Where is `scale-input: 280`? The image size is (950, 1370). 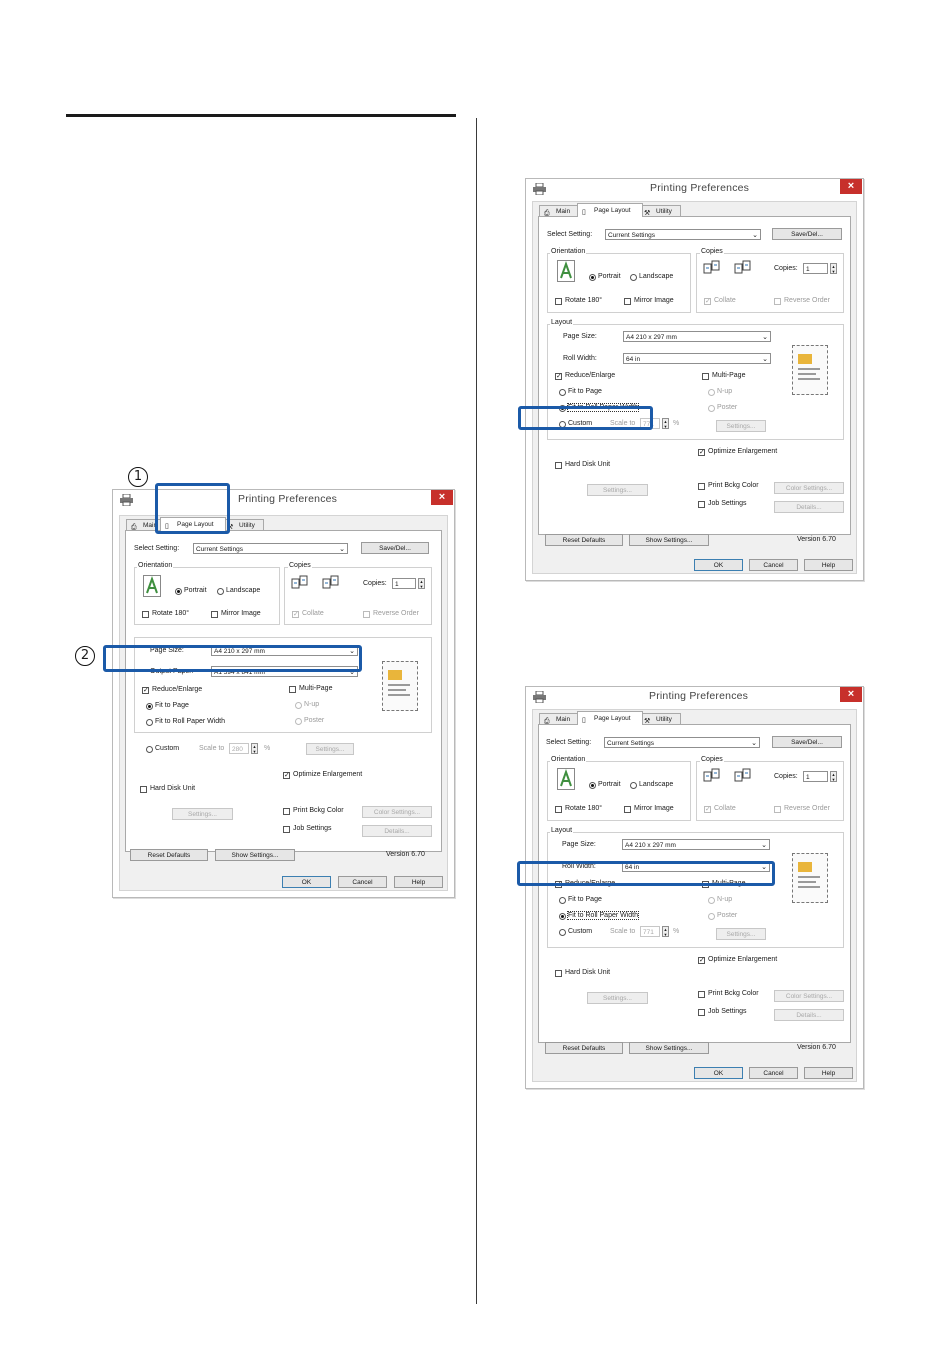 scale-input: 280 is located at coordinates (239, 748).